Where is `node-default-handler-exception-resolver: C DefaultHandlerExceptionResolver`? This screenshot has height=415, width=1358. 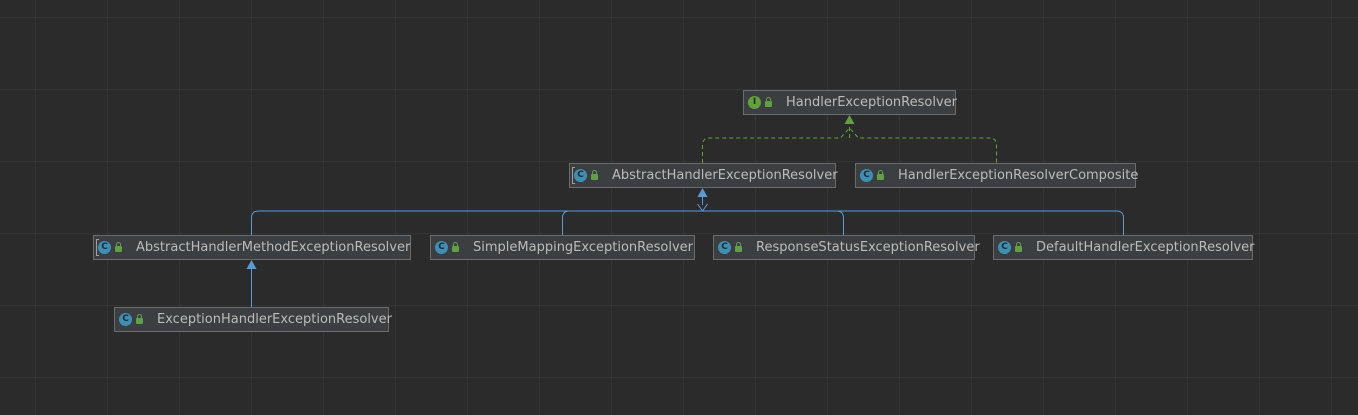
node-default-handler-exception-resolver: C DefaultHandlerExceptionResolver is located at coordinates (1124, 247).